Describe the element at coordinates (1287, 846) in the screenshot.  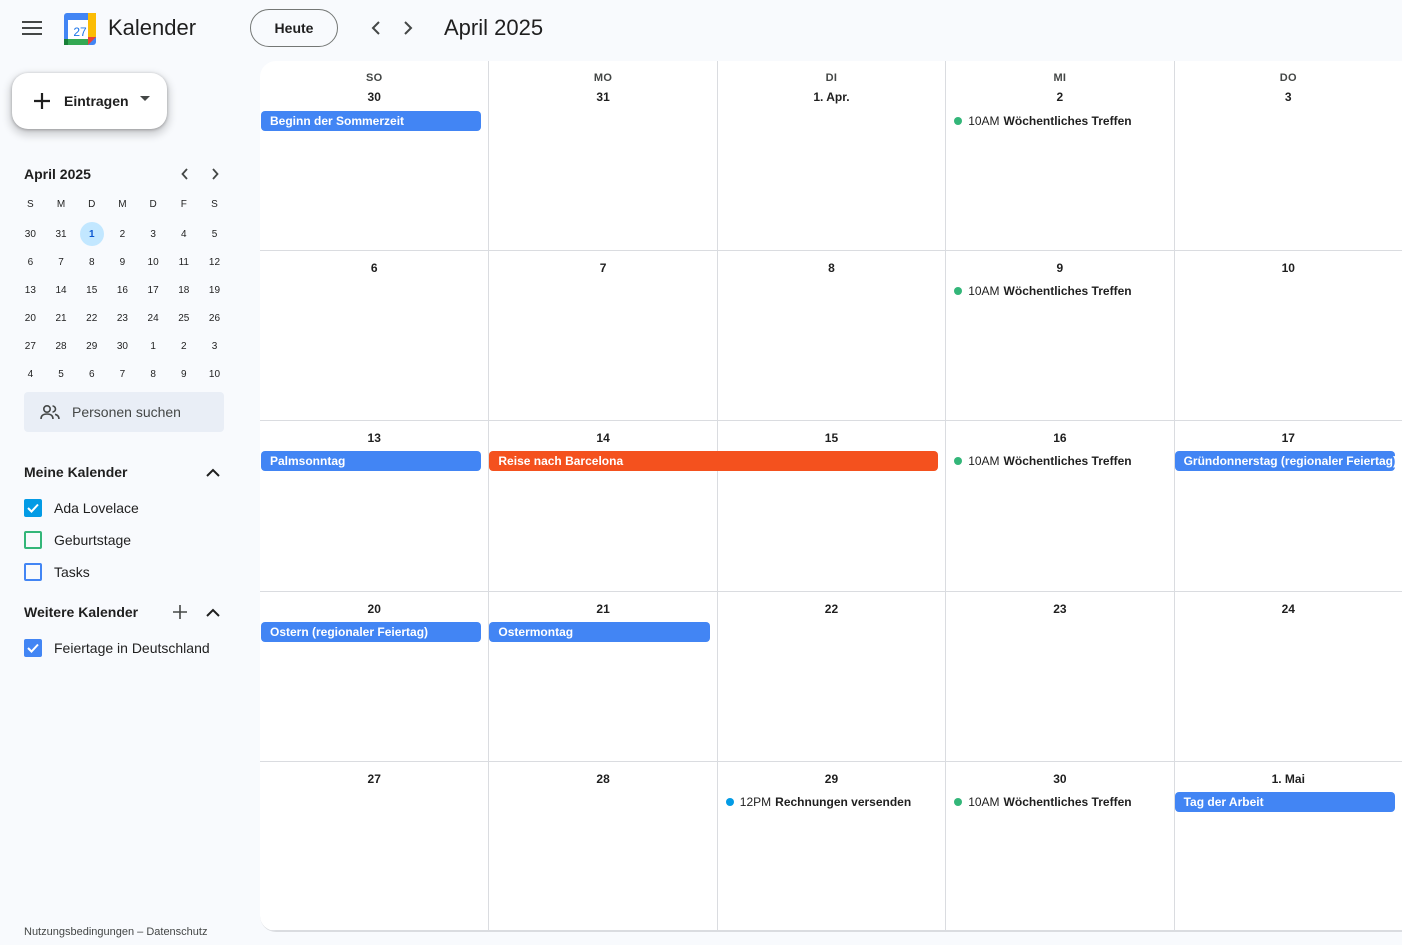
I see `day-cell: 1. Mai` at that location.